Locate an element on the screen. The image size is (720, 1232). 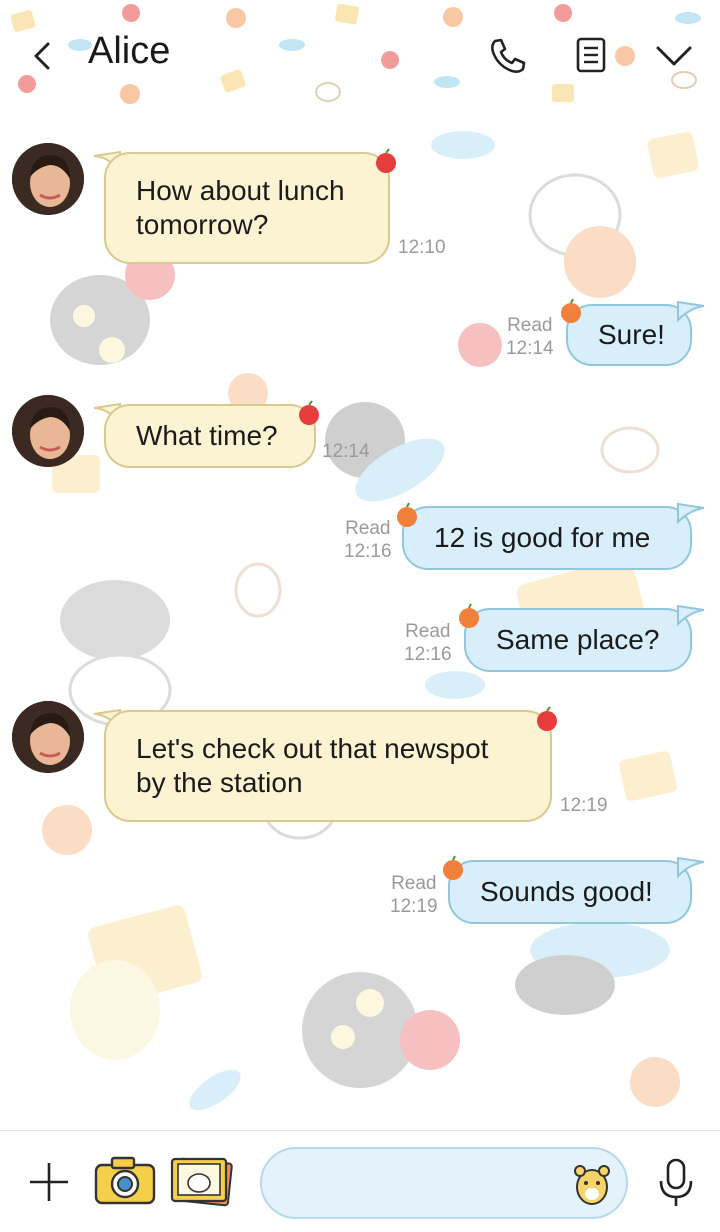
message-bubble: How about lunch tomorrow? is located at coordinates (247, 208).